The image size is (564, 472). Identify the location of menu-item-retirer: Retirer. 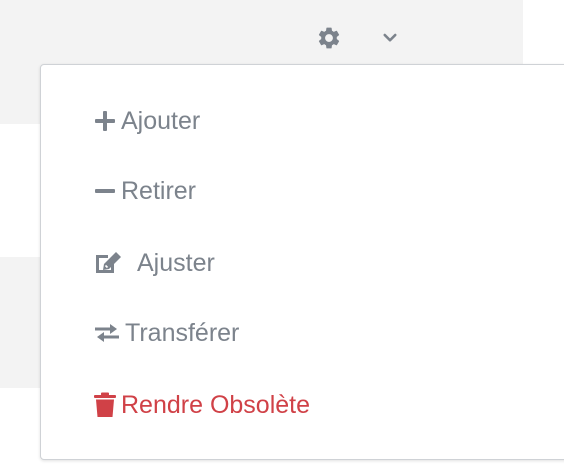
(144, 191).